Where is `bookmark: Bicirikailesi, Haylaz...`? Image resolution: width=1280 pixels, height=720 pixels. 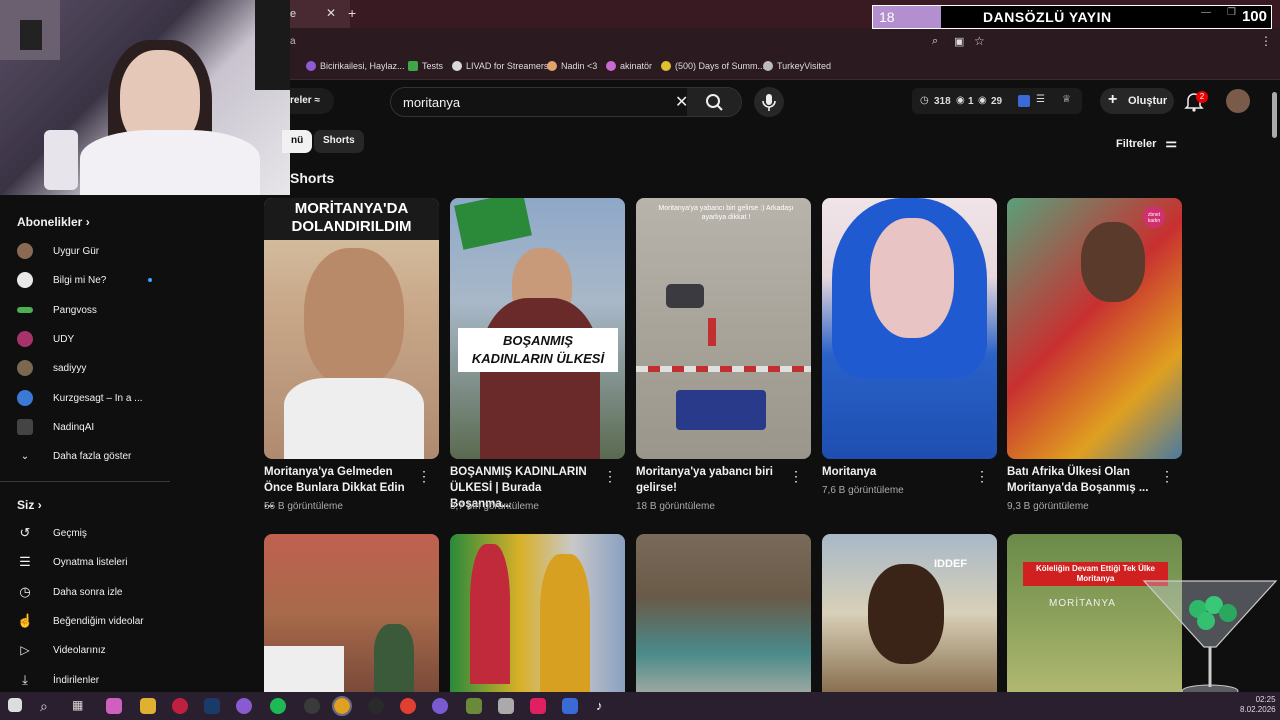 bookmark: Bicirikailesi, Haylaz... is located at coordinates (355, 66).